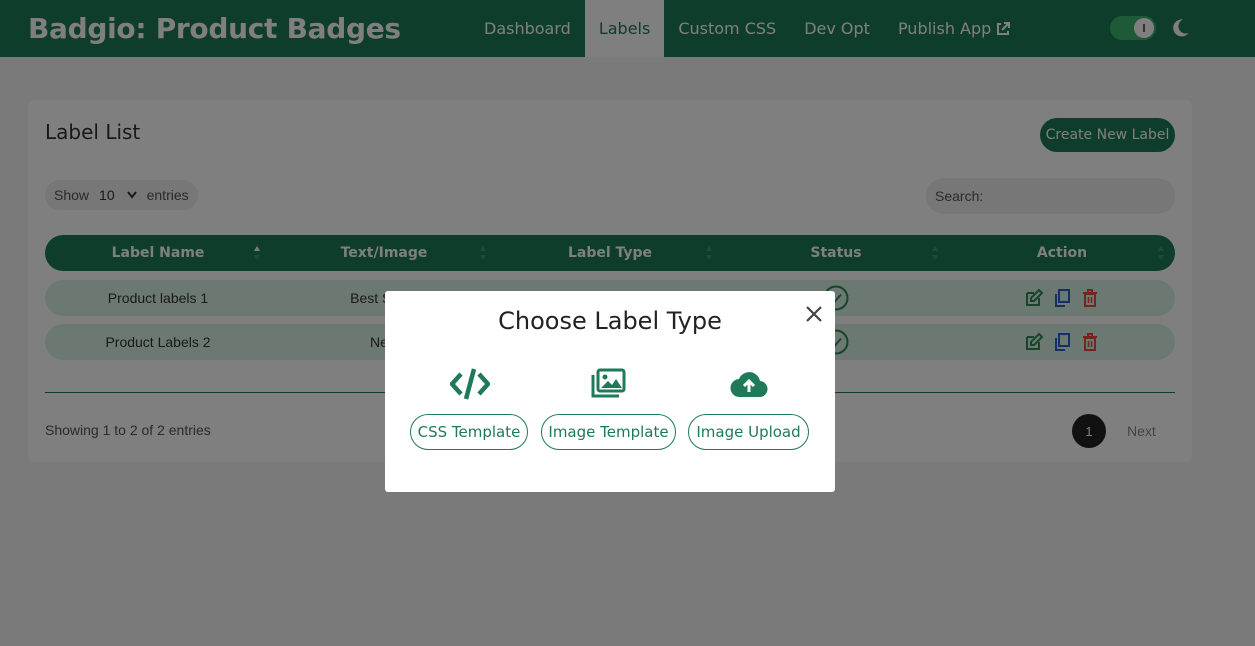 This screenshot has width=1255, height=646. What do you see at coordinates (608, 432) in the screenshot?
I see `image-template-button: Image Template` at bounding box center [608, 432].